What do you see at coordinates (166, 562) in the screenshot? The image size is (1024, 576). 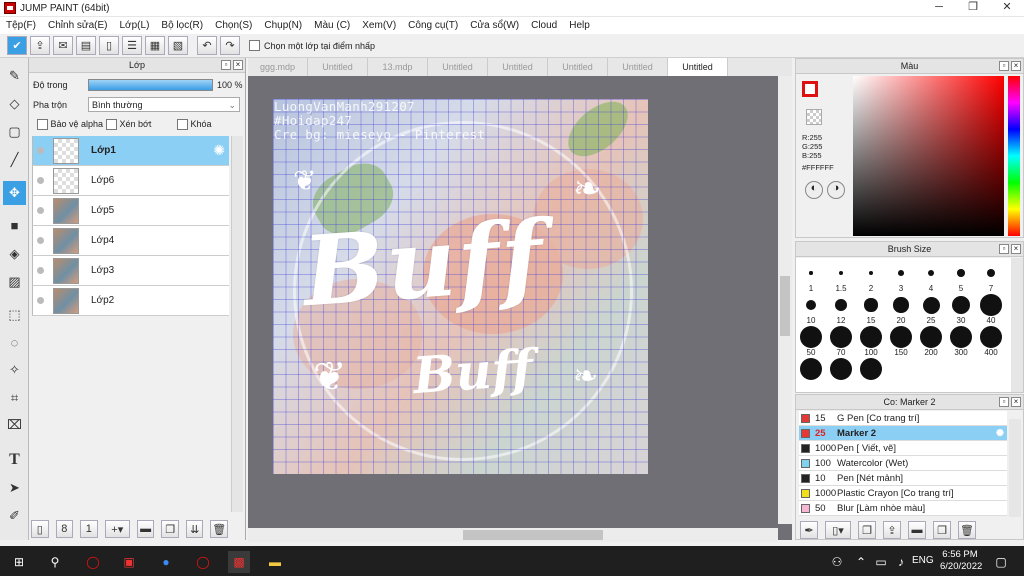 I see `zalo-icon: ●` at bounding box center [166, 562].